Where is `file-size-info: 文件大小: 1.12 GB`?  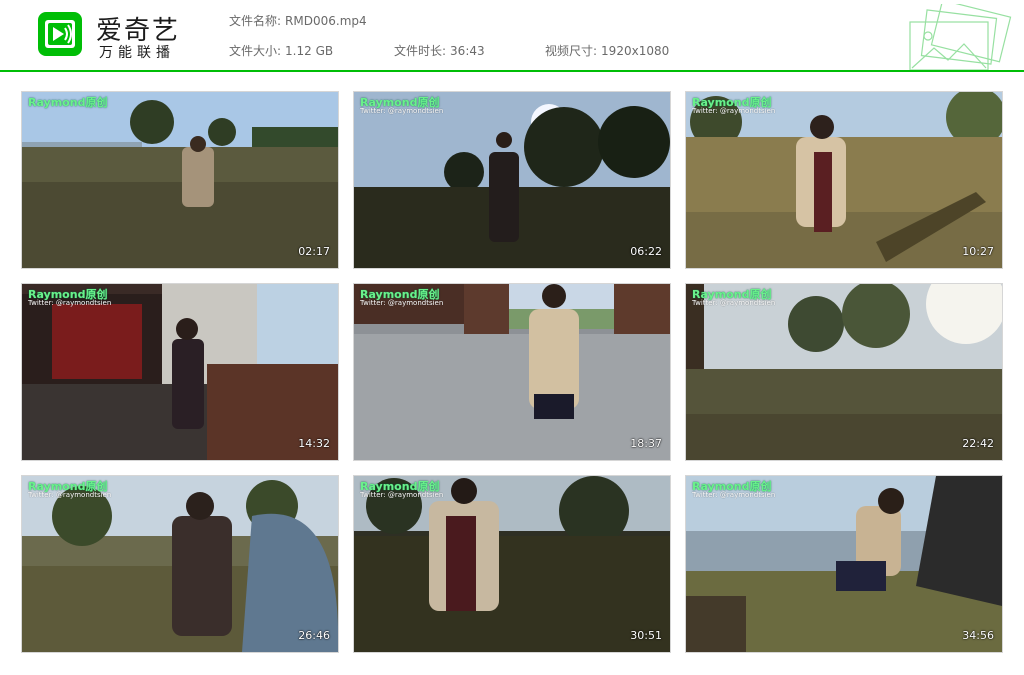 file-size-info: 文件大小: 1.12 GB is located at coordinates (281, 50).